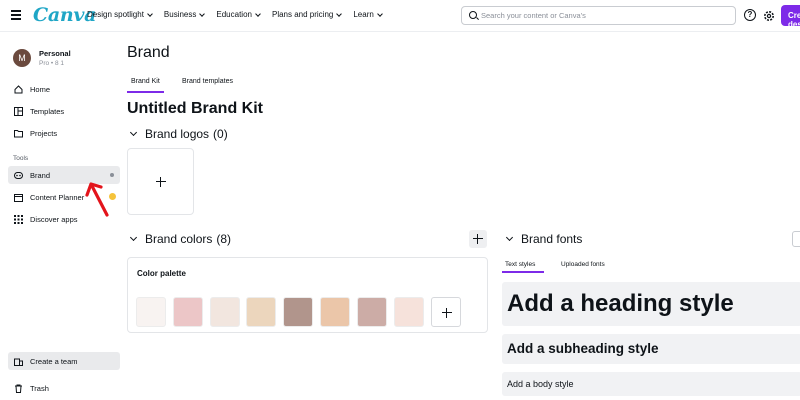  I want to click on section-label: Brand colors, so click(179, 239).